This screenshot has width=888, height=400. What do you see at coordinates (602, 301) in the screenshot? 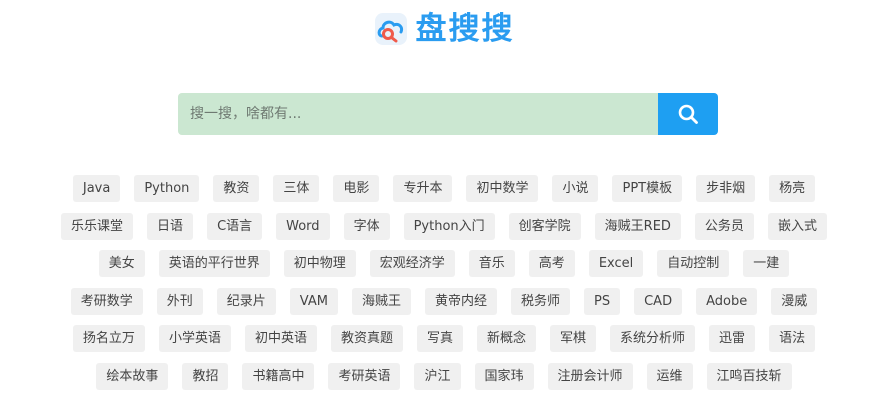
I see `tag-link: PS` at bounding box center [602, 301].